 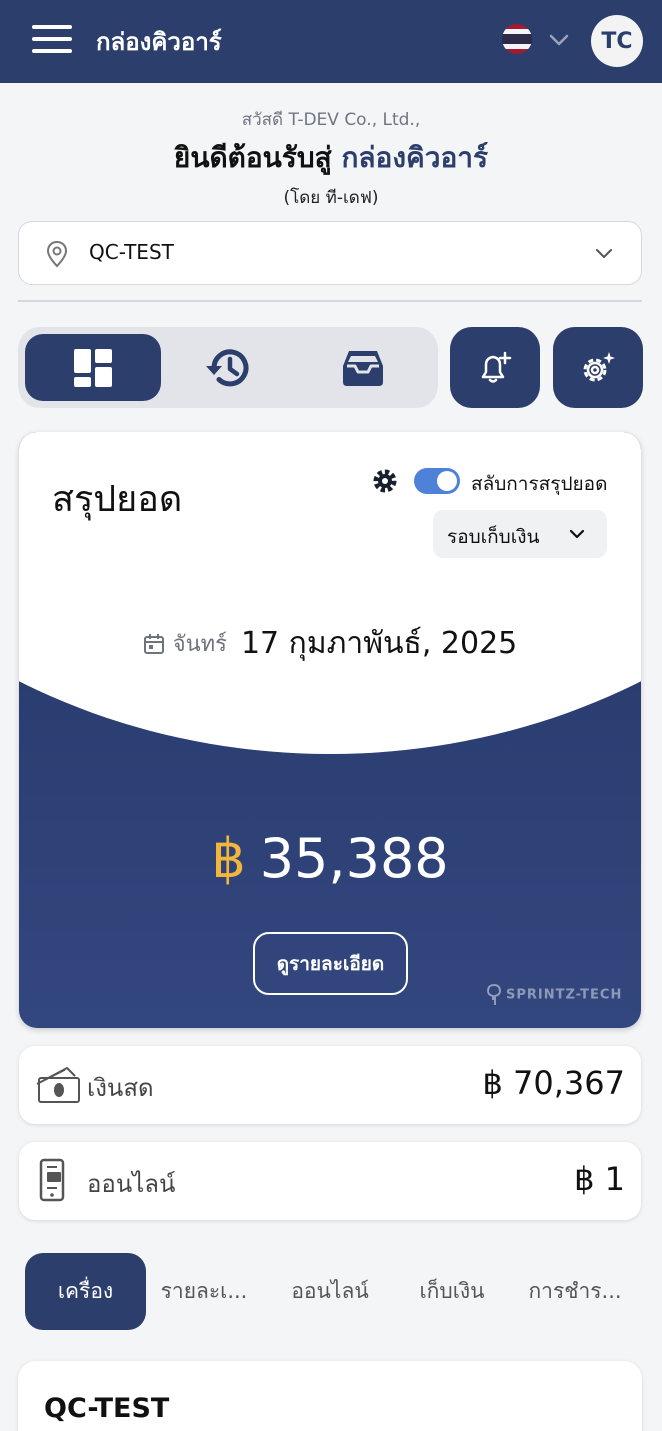 I want to click on online-row: ออนไลน์ ฿ 1, so click(x=330, y=1181).